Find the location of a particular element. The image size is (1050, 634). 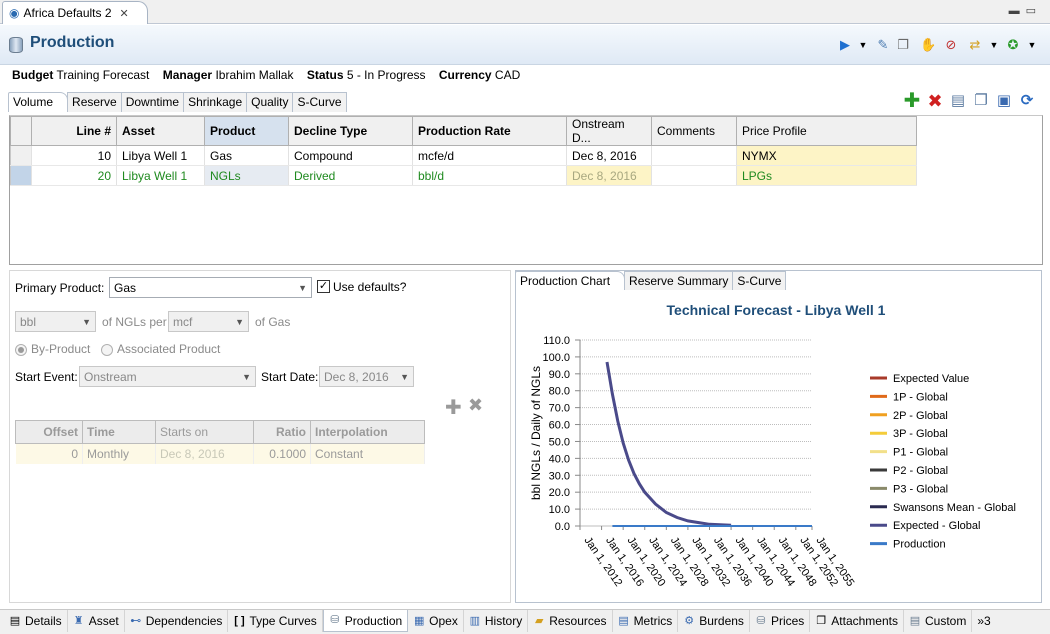

col-product: Product is located at coordinates (246, 131).